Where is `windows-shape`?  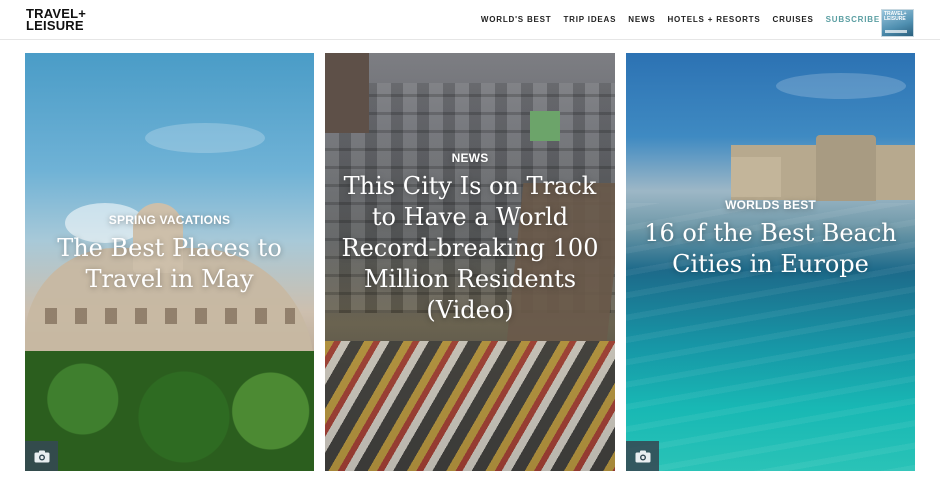
windows-shape is located at coordinates (170, 316).